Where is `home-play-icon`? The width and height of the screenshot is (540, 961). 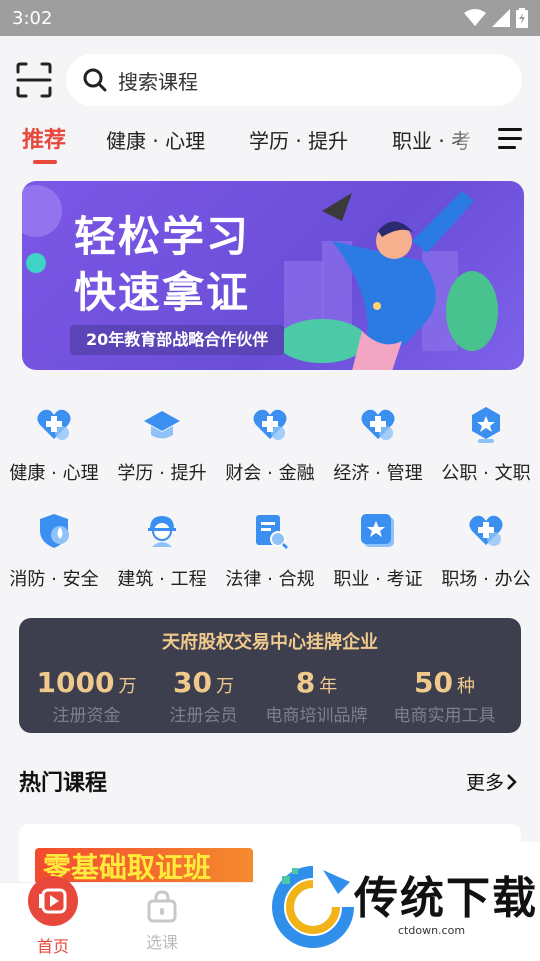 home-play-icon is located at coordinates (53, 901).